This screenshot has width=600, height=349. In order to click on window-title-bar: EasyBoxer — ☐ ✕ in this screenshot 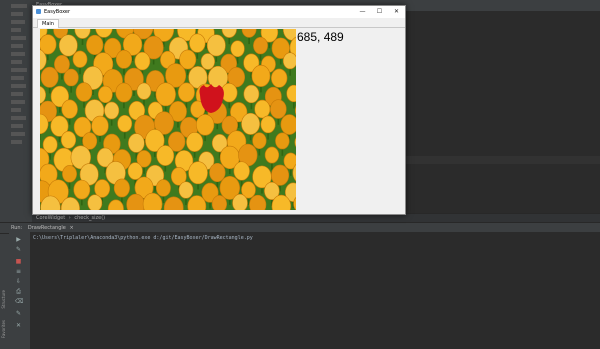, I will do `click(219, 12)`.